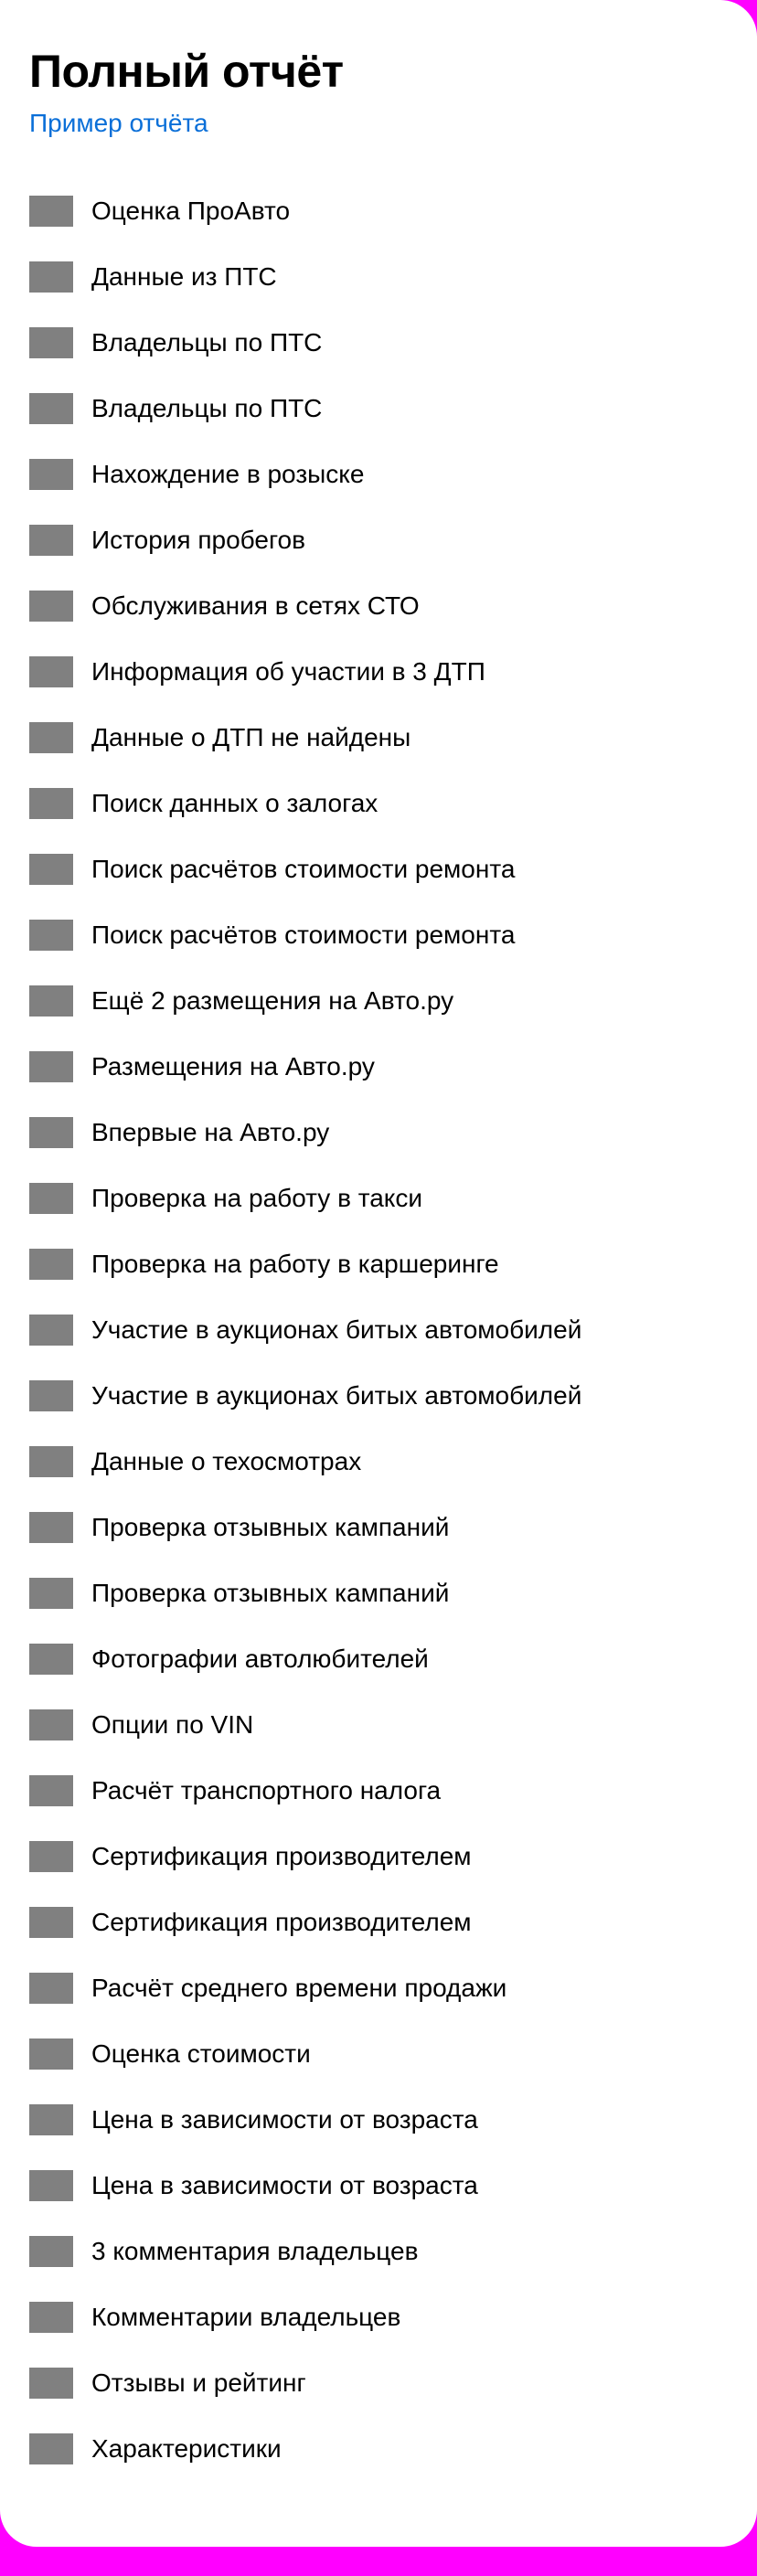 This screenshot has width=757, height=2576. What do you see at coordinates (295, 1264) in the screenshot?
I see `list-item-label: Проверка на работу в каршеринге` at bounding box center [295, 1264].